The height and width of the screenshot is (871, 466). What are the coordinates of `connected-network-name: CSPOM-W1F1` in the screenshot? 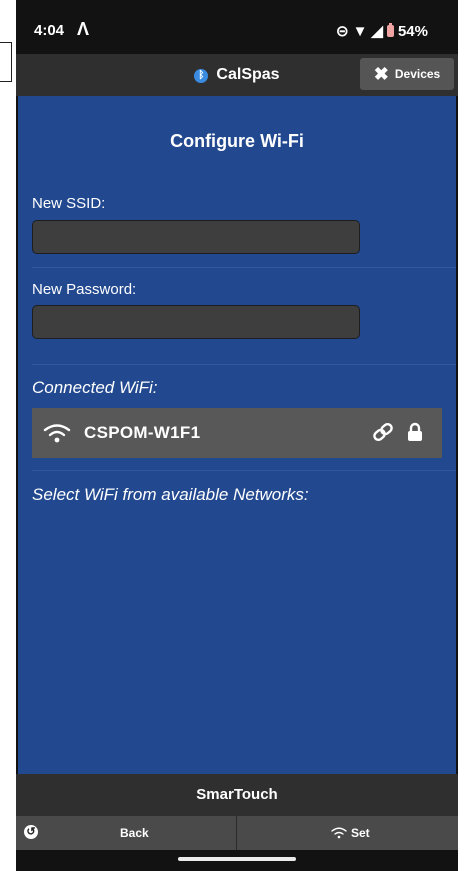 It's located at (142, 432).